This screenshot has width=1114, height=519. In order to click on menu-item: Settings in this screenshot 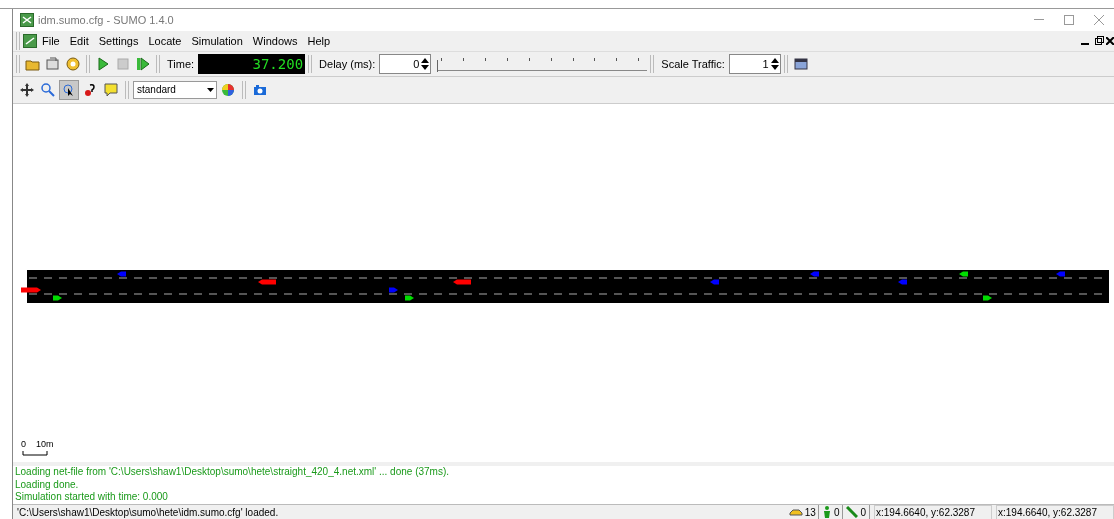, I will do `click(118, 41)`.